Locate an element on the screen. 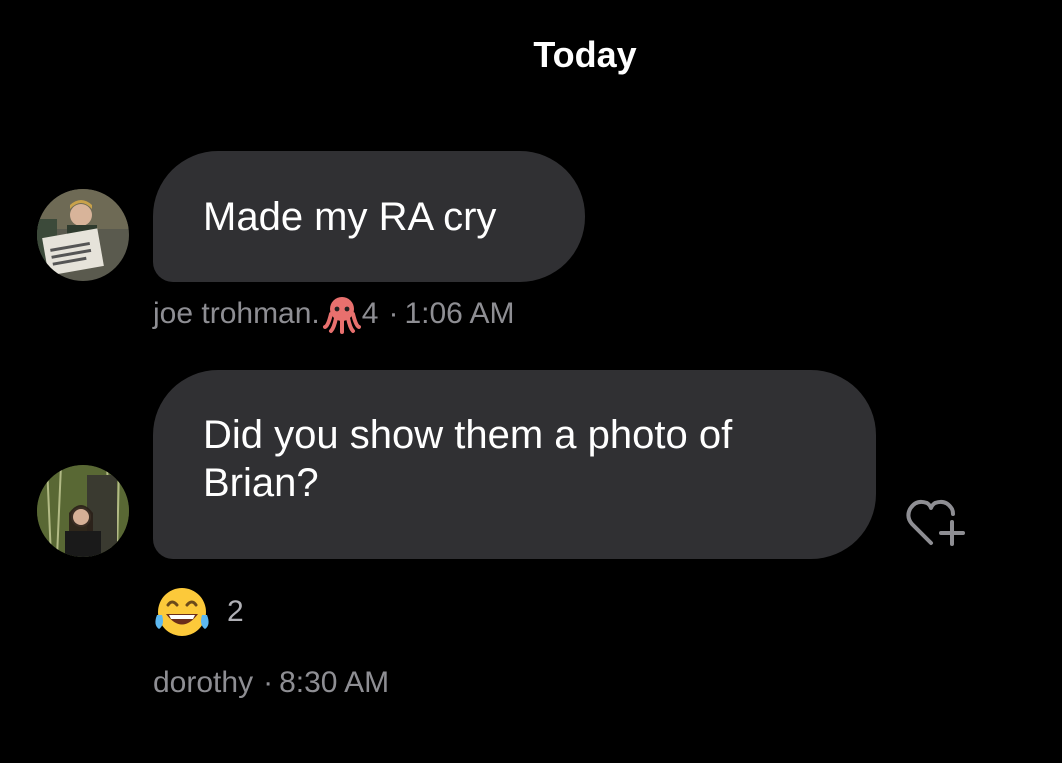 The image size is (1062, 763). message-bubble: Made my RA cry is located at coordinates (369, 216).